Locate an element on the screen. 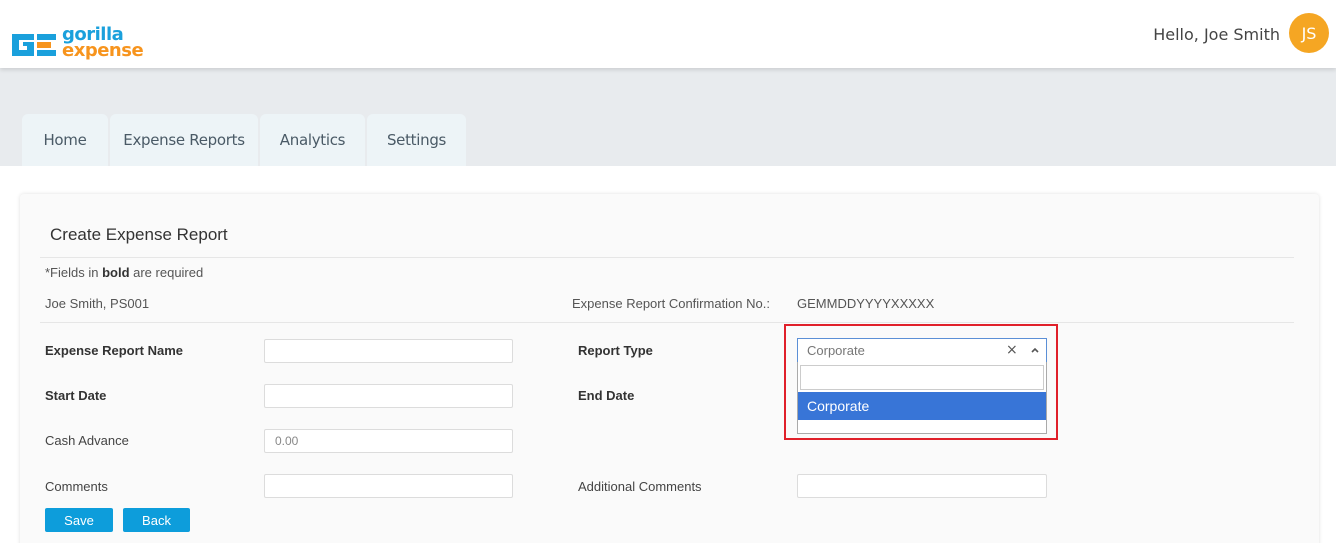 The image size is (1336, 543). user-avatar: JS is located at coordinates (1309, 33).